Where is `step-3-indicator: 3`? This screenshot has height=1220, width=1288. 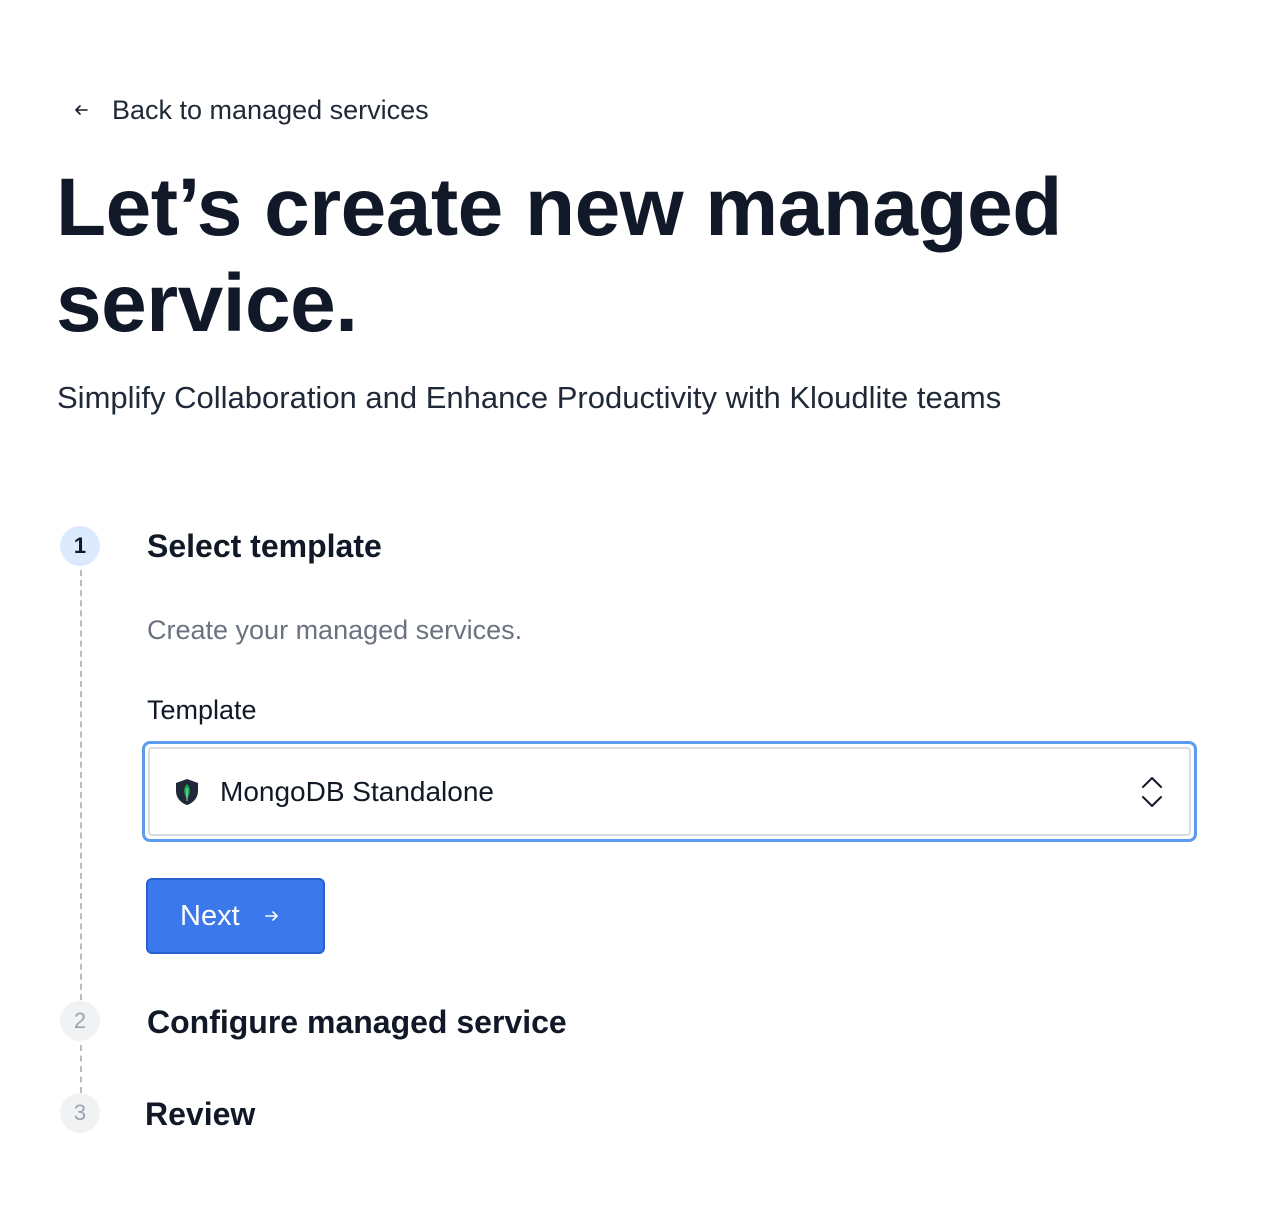
step-3-indicator: 3 is located at coordinates (80, 1113).